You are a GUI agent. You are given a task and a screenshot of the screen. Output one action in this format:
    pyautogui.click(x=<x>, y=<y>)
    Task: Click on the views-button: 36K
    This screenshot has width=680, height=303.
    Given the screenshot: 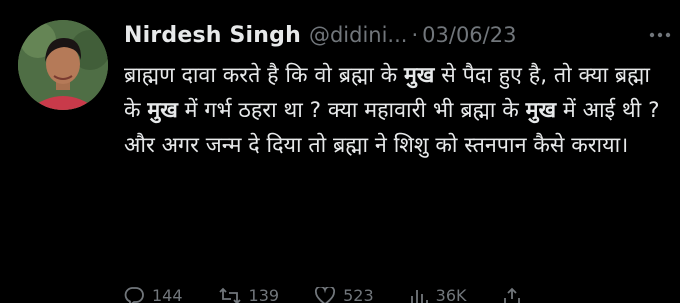 What is the action you would take?
    pyautogui.click(x=438, y=294)
    